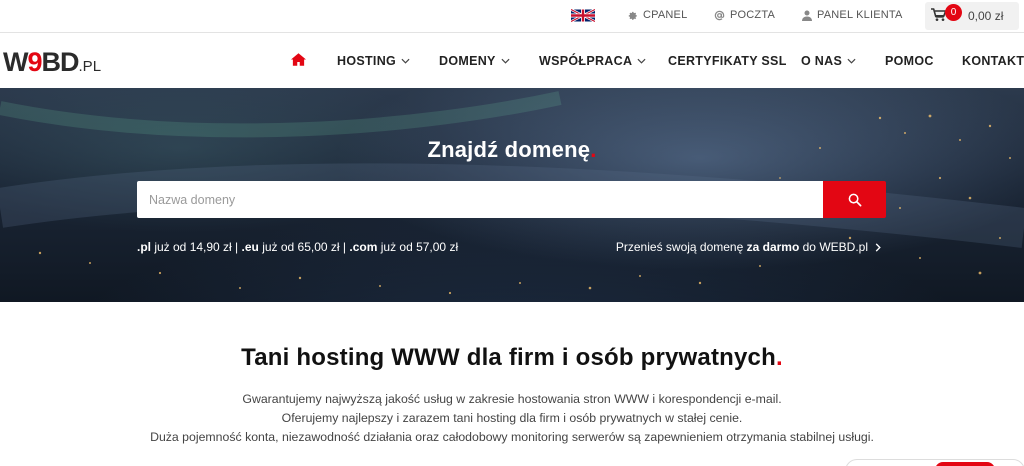 The width and height of the screenshot is (1024, 466). I want to click on logo: W9BD.PL, so click(52, 64).